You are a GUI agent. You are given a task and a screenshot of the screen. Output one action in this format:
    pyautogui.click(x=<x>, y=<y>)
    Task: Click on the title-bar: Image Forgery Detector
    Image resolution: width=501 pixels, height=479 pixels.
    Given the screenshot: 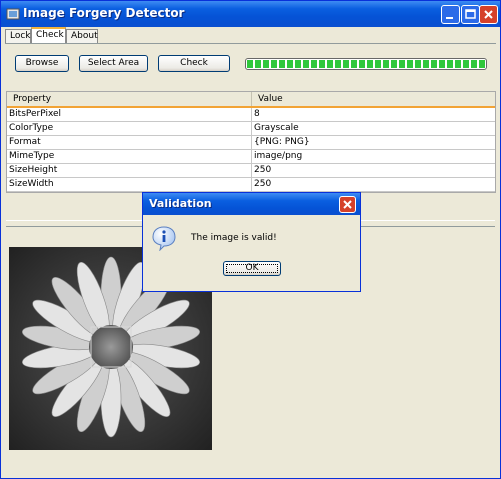 What is the action you would take?
    pyautogui.click(x=250, y=14)
    